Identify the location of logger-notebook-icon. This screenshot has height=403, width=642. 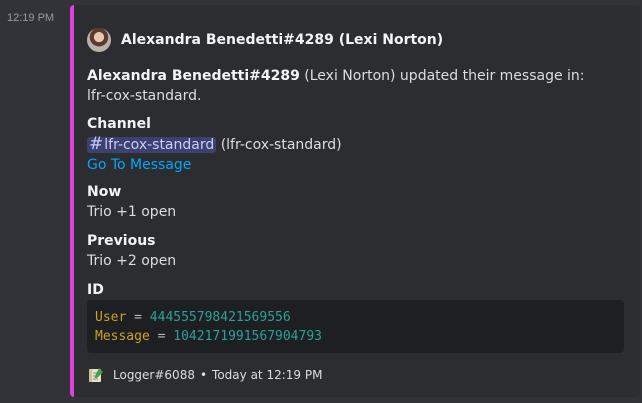
(96, 375).